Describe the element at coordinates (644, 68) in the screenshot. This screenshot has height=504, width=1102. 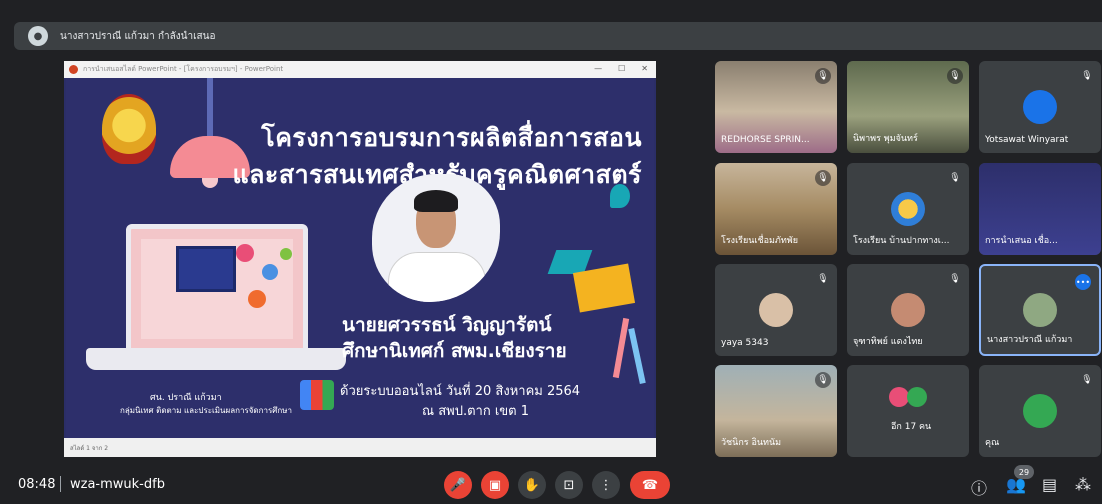
I see `close-icon: ✕` at that location.